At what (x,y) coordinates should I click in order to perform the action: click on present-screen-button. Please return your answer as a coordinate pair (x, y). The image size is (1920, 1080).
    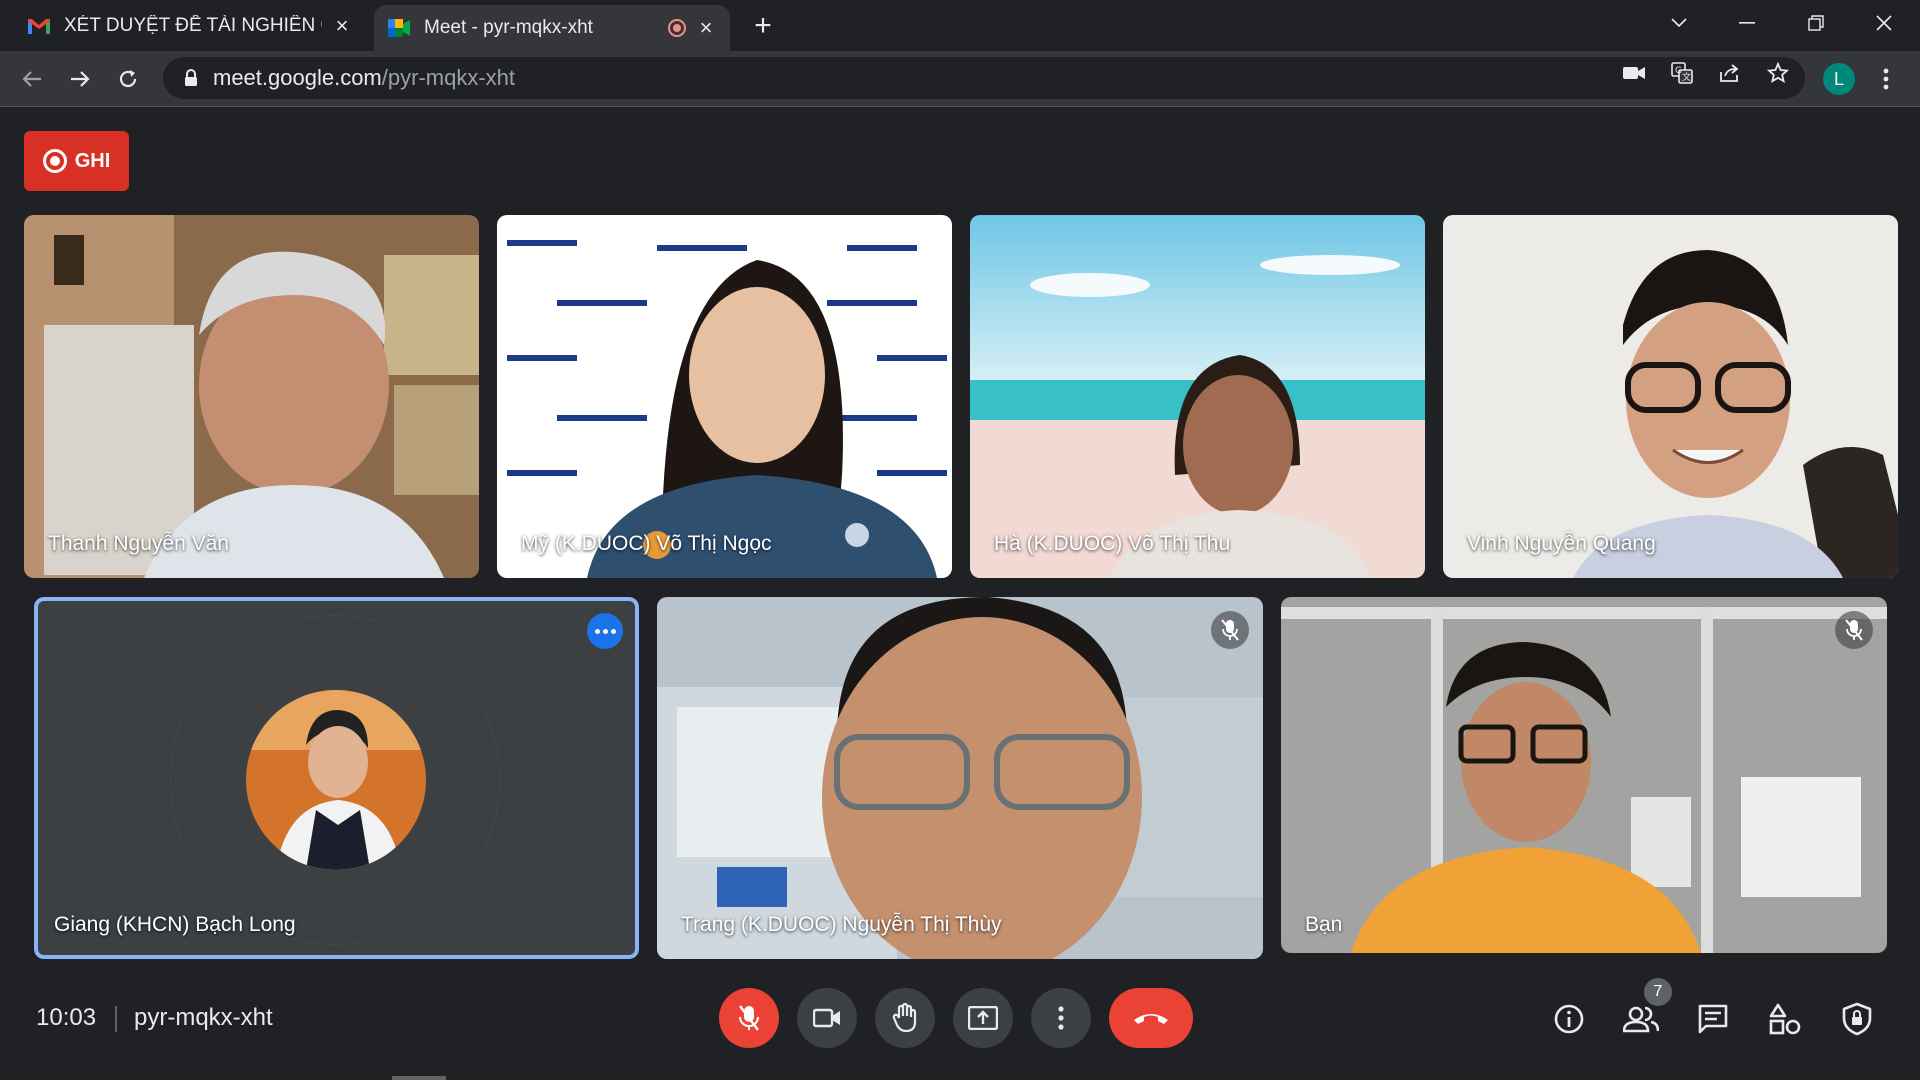
    Looking at the image, I should click on (983, 1018).